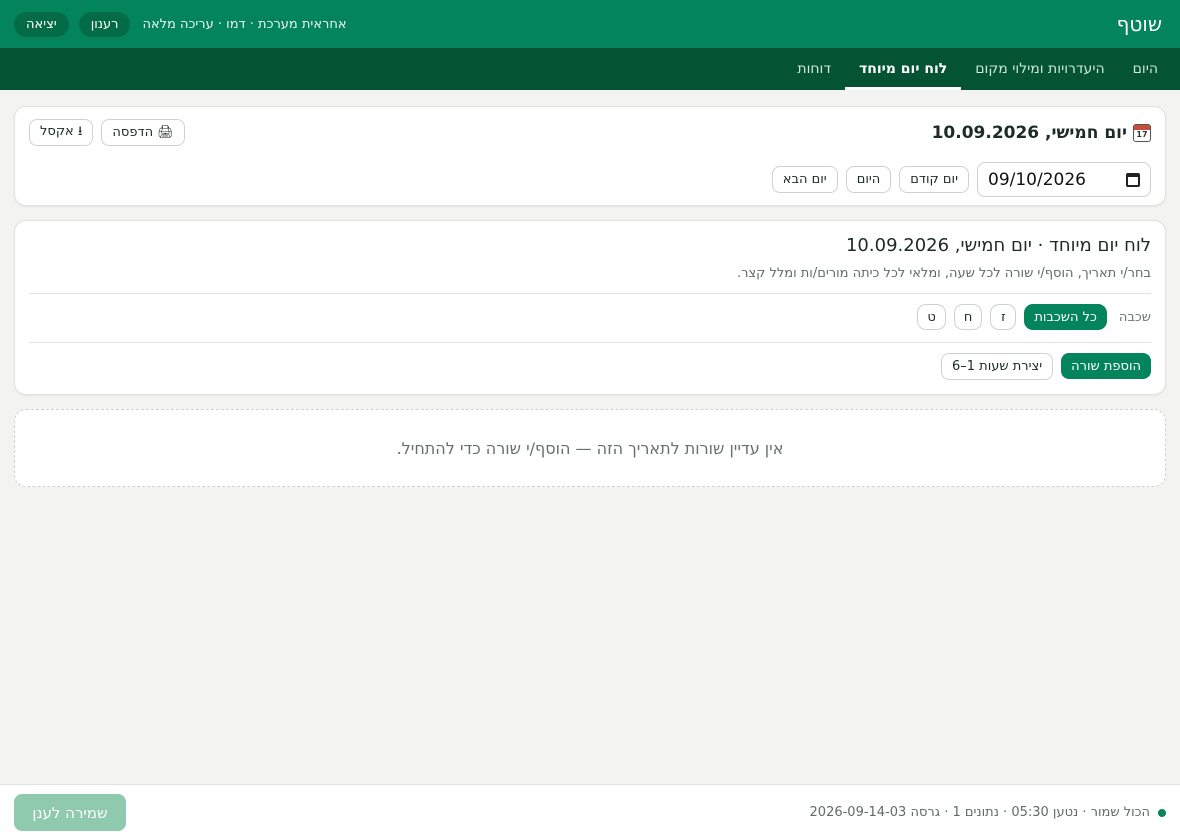 This screenshot has height=840, width=1180. I want to click on tab-absences: היעדרויות ומילוי מקום, so click(1039, 70).